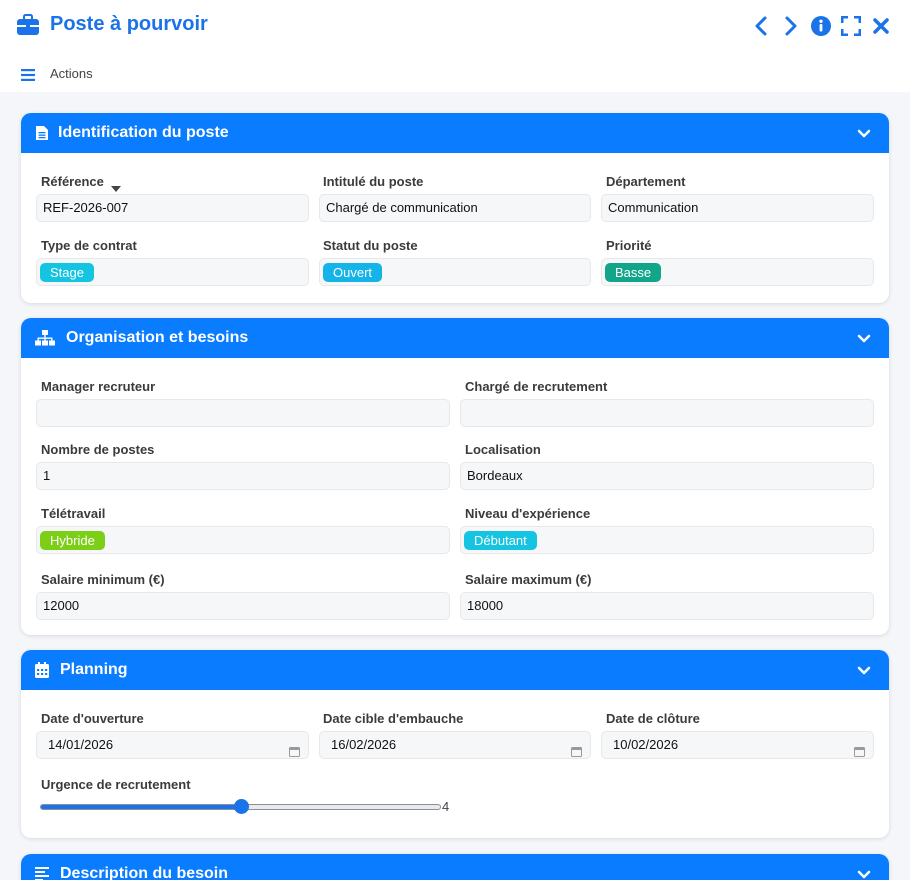  What do you see at coordinates (667, 476) in the screenshot?
I see `localisation-field: Bordeaux` at bounding box center [667, 476].